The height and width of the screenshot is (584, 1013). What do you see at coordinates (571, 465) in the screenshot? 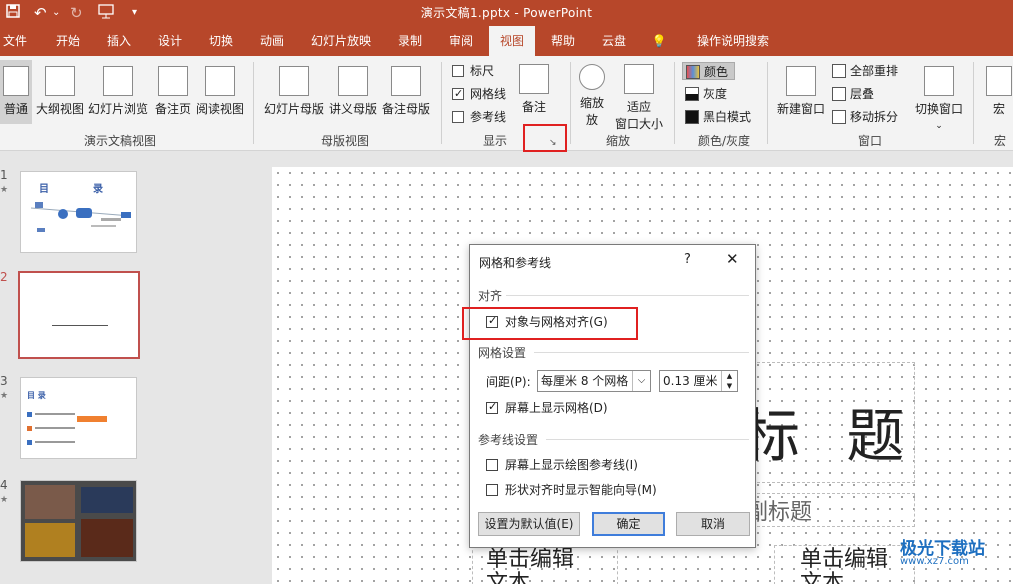
I see `show-guides-label: 屏幕上显示绘图参考线(I)` at bounding box center [571, 465].